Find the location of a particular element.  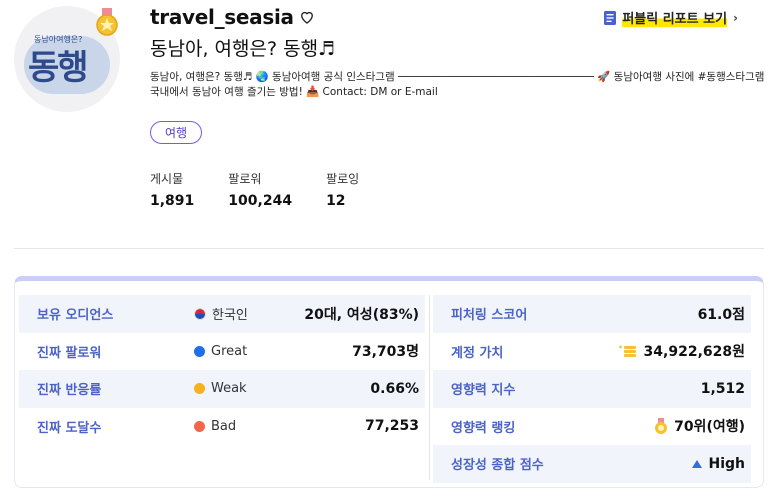

stat-following: 팔로잉 12 is located at coordinates (342, 189).